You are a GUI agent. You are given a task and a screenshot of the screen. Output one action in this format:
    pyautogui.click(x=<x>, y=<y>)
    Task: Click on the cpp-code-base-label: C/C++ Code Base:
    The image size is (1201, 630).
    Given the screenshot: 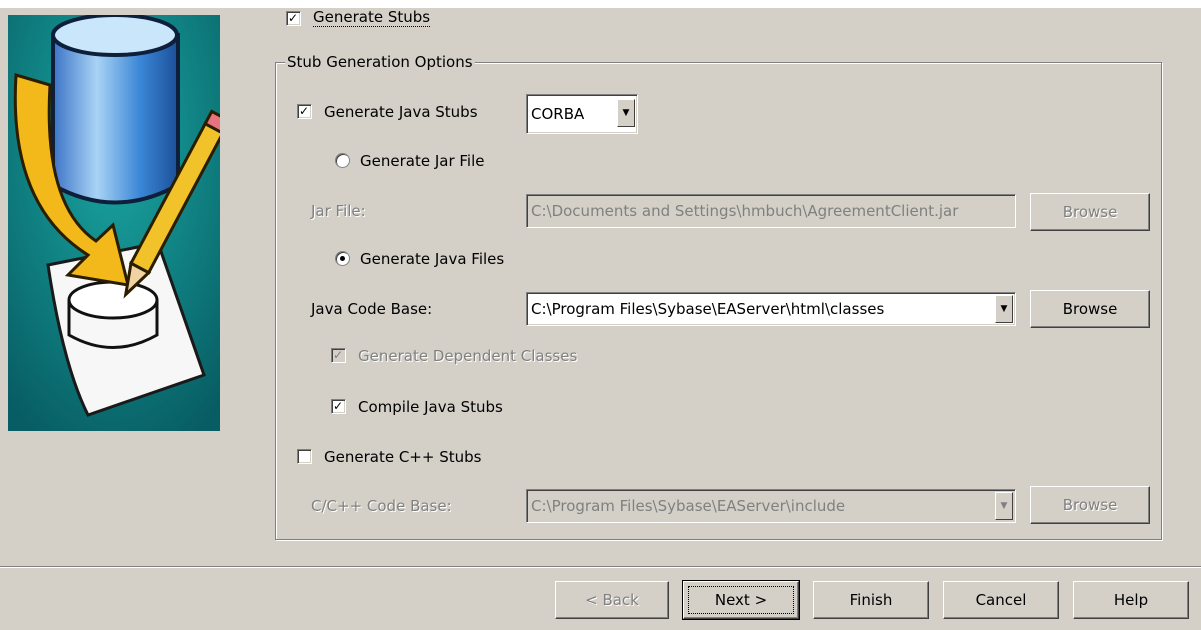 What is the action you would take?
    pyautogui.click(x=381, y=506)
    